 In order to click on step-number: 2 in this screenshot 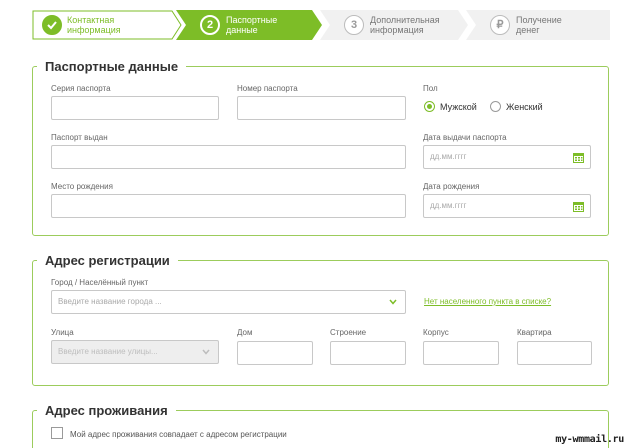, I will do `click(210, 25)`.